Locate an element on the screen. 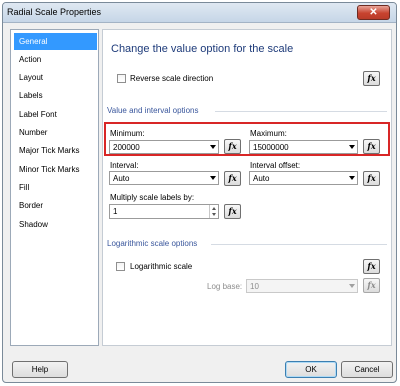 This screenshot has width=400, height=386. maximum-fx-button: fx is located at coordinates (371, 146).